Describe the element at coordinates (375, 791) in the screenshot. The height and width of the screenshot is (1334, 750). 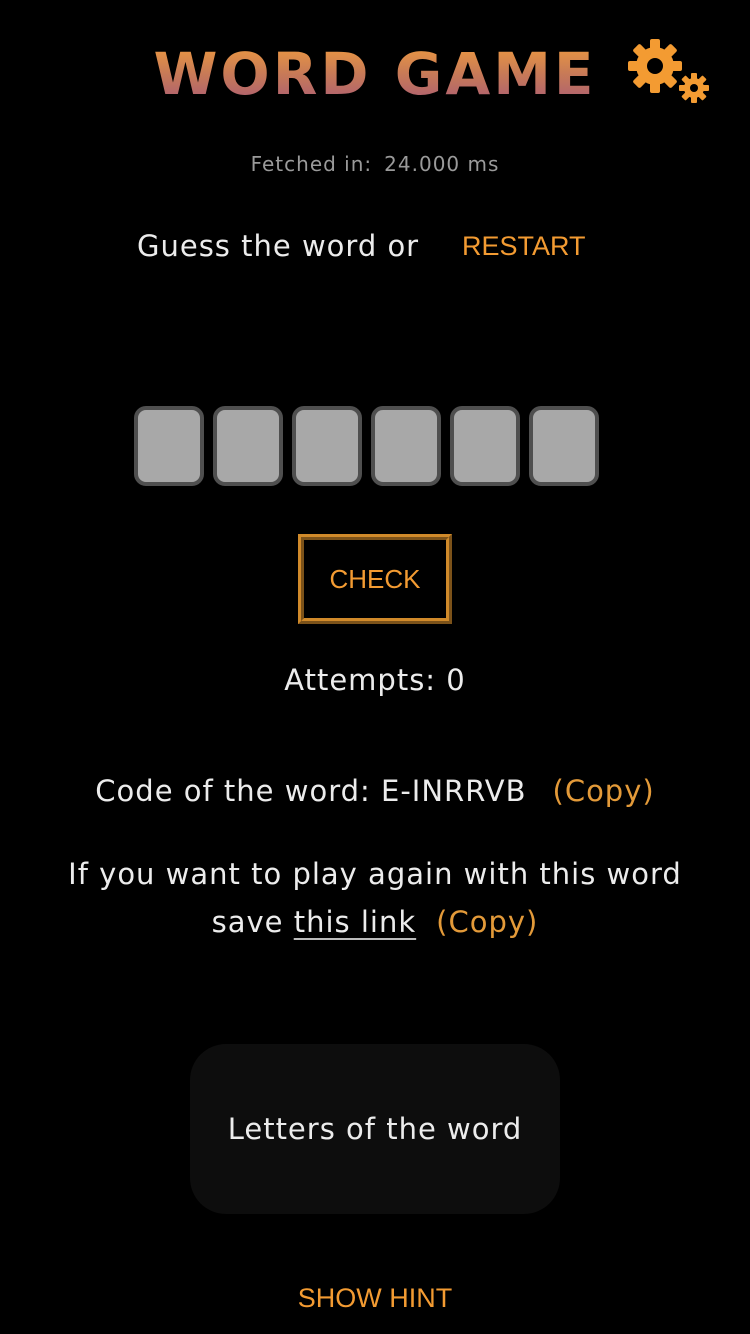
I see `word-code: Code of the word: E-INRRVB (Copy)` at that location.